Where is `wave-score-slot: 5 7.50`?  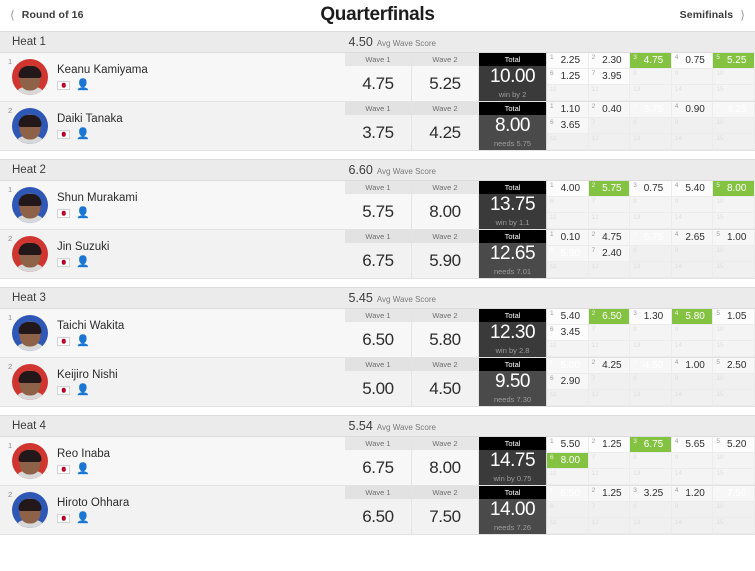 wave-score-slot: 5 7.50 is located at coordinates (734, 494).